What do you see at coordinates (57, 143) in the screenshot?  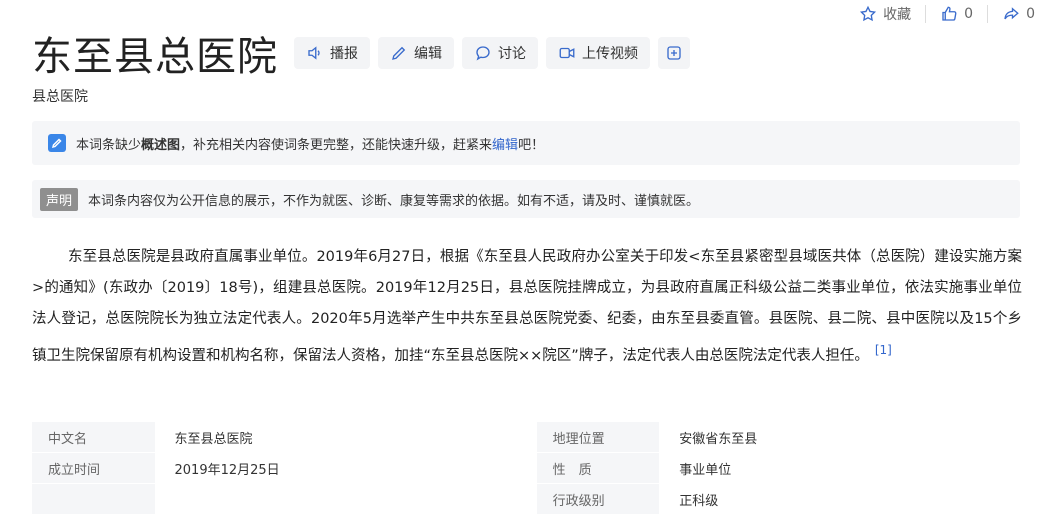 I see `edit-pencil-icon` at bounding box center [57, 143].